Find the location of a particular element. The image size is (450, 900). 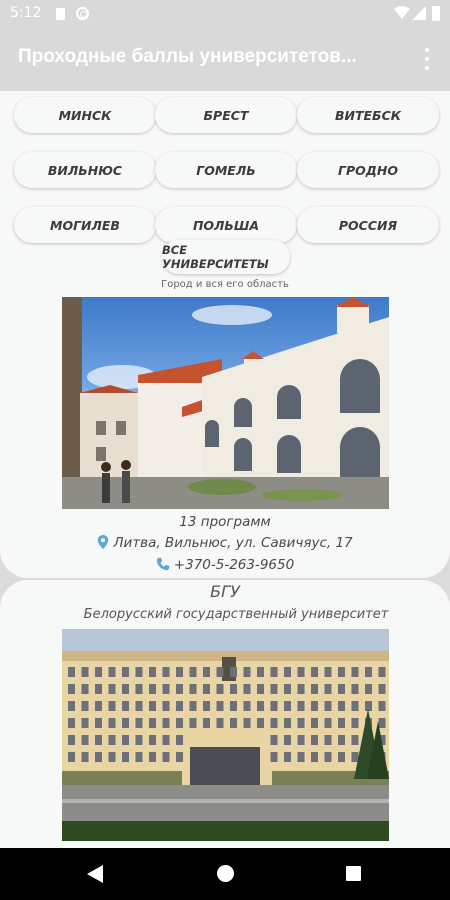

city-button-russia: РОССИЯ is located at coordinates (368, 225).